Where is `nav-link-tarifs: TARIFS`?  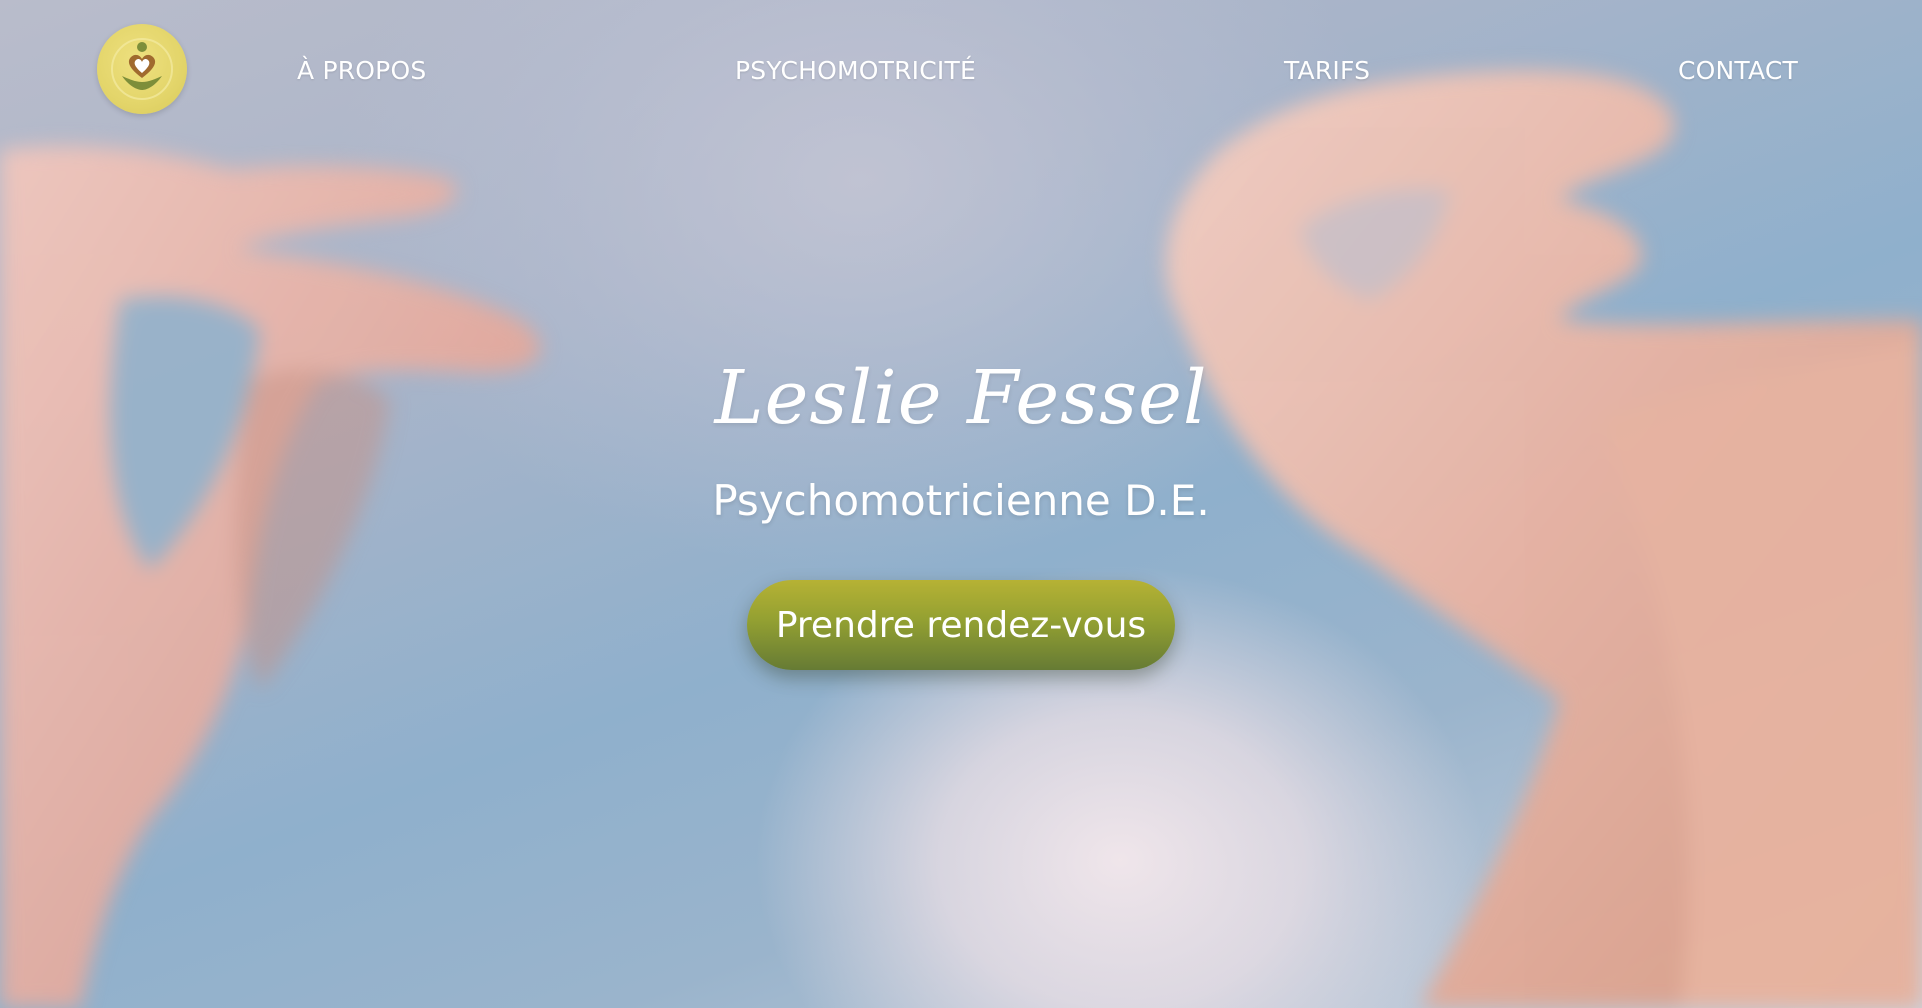
nav-link-tarifs: TARIFS is located at coordinates (1327, 70).